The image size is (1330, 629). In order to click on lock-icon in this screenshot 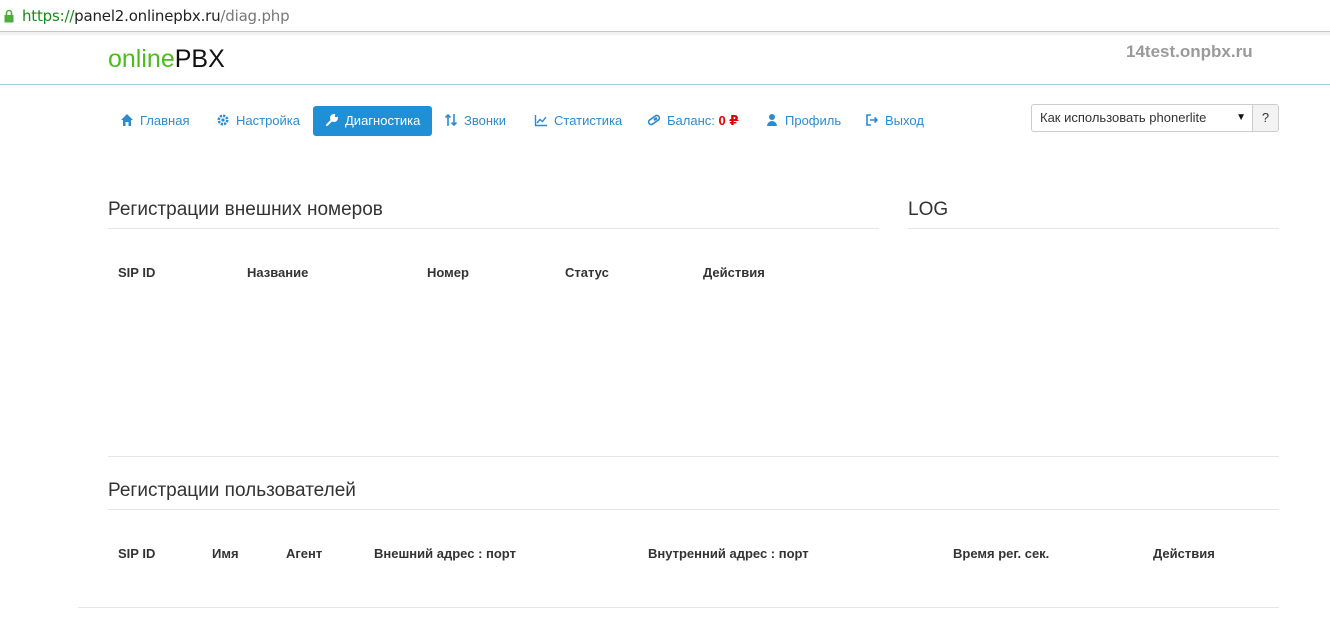, I will do `click(9, 16)`.